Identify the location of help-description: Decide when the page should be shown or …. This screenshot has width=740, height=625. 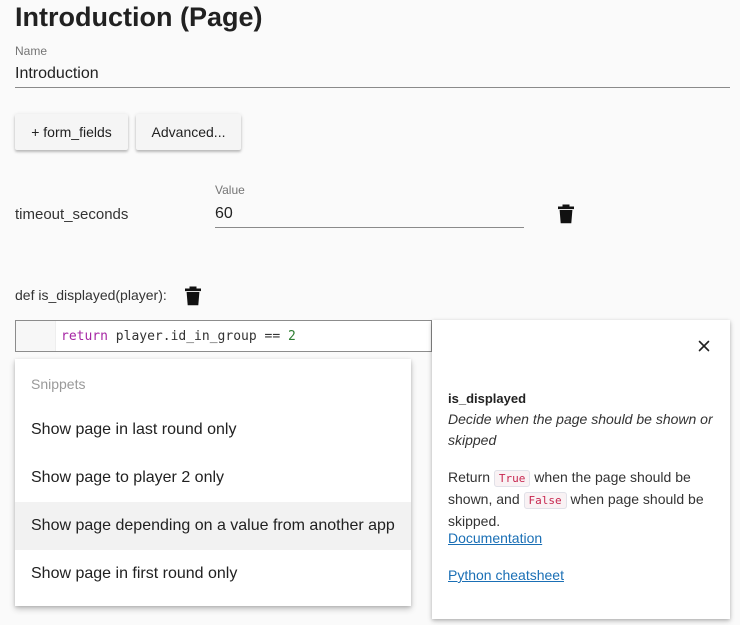
(580, 429).